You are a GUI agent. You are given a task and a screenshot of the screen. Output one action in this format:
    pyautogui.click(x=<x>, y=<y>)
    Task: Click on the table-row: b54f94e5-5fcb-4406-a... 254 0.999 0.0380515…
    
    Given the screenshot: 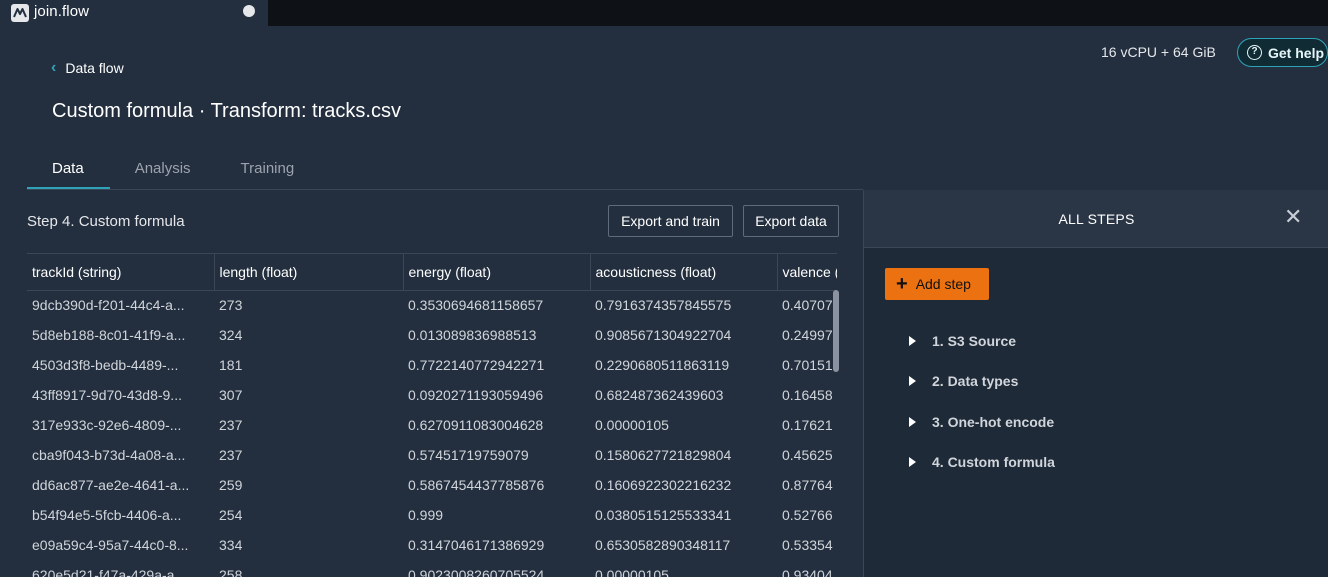 What is the action you would take?
    pyautogui.click(x=432, y=515)
    